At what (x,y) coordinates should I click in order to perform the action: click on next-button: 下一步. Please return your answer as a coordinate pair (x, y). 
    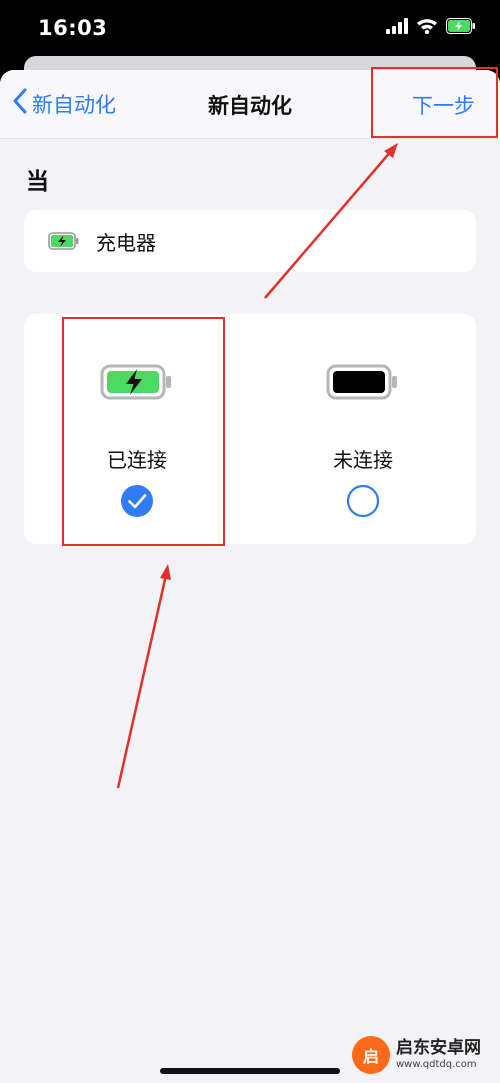
    Looking at the image, I should click on (443, 105).